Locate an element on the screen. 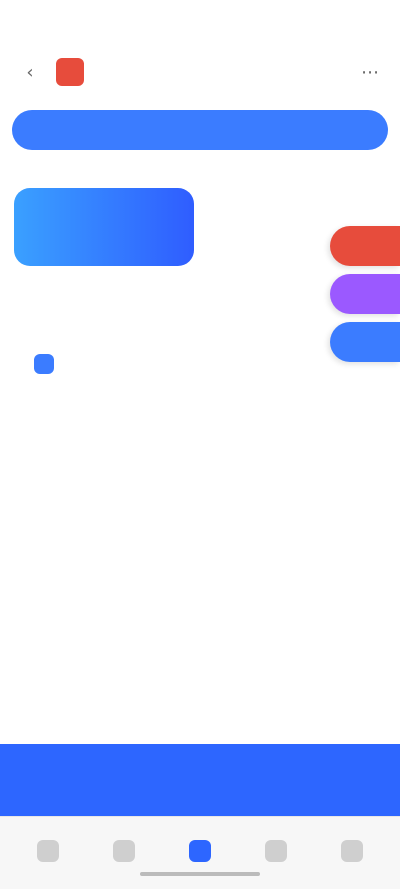 This screenshot has width=400, height=889. app-header: ‹ ⋯ is located at coordinates (200, 72).